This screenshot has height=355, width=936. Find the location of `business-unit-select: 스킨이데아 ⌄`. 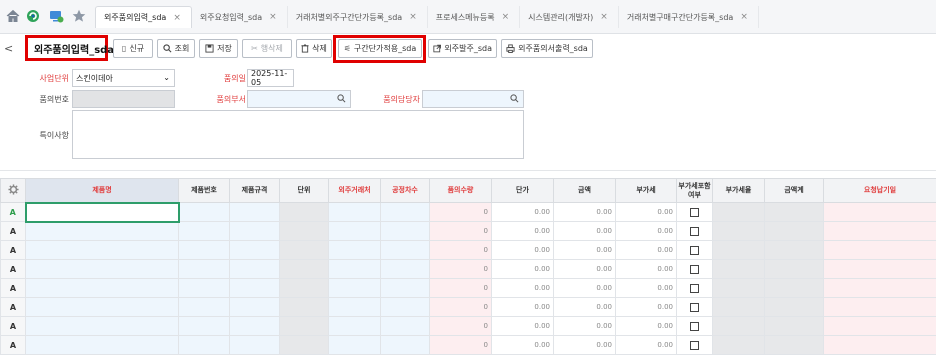

business-unit-select: 스킨이데아 ⌄ is located at coordinates (123, 78).